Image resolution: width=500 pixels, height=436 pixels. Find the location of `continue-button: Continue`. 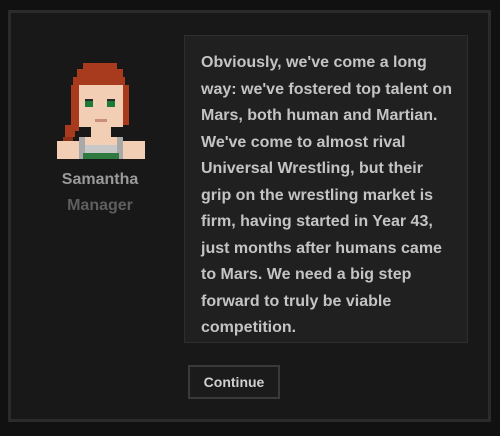

continue-button: Continue is located at coordinates (234, 382).